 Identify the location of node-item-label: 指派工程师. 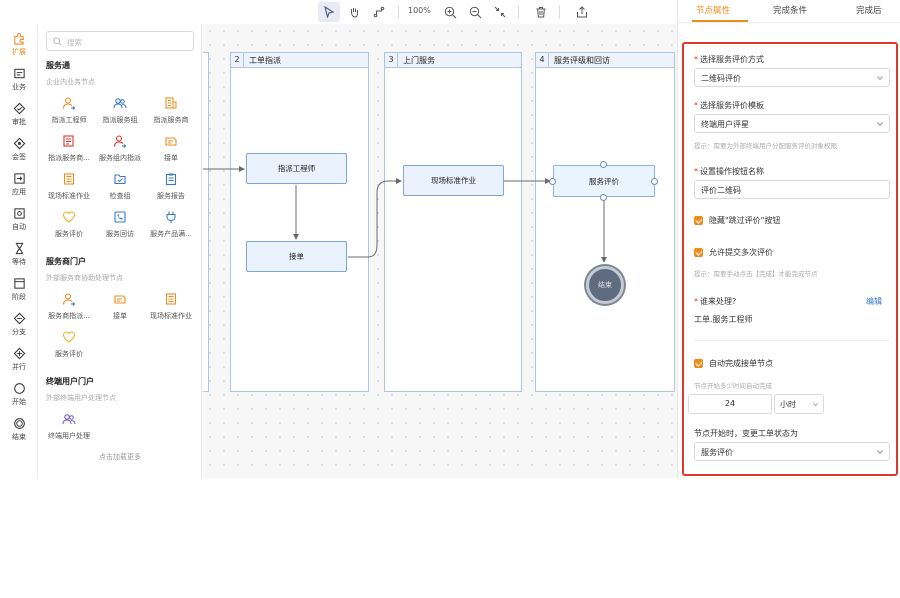
(69, 120).